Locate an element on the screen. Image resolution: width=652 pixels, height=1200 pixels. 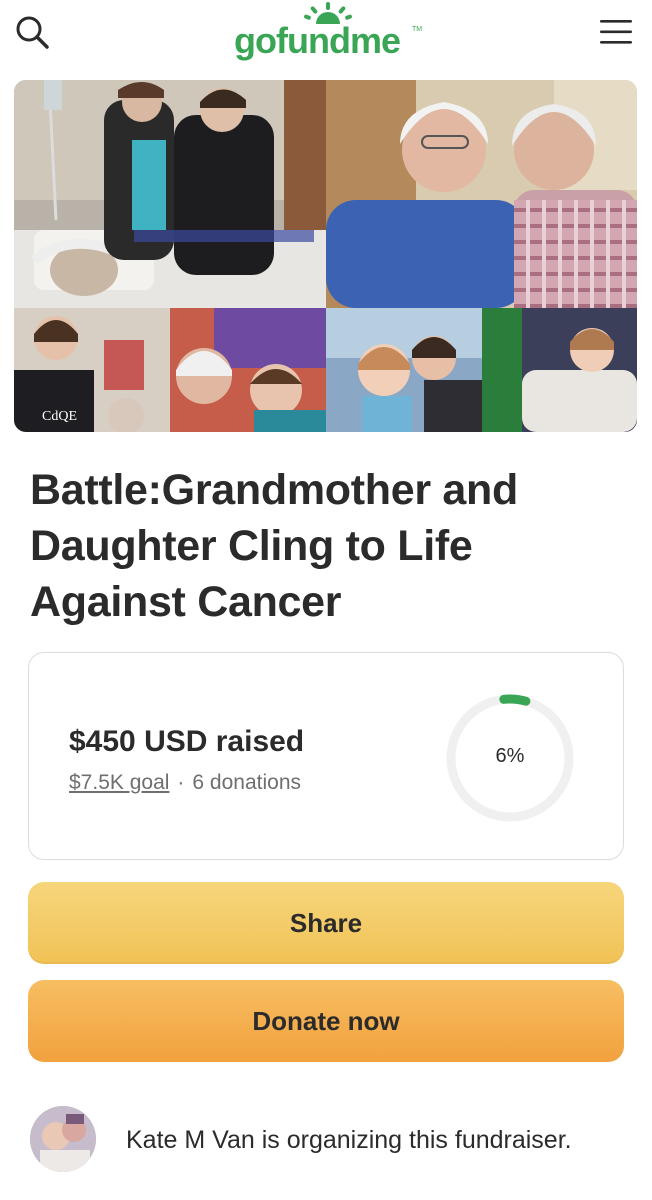
svg-text: CdQE is located at coordinates (59, 416).